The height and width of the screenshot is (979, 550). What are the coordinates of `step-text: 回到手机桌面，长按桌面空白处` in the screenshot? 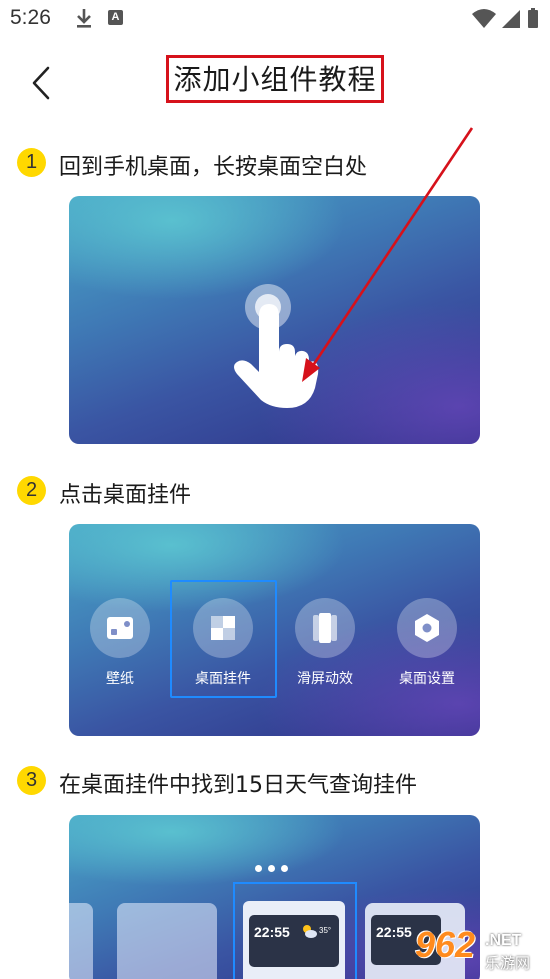 It's located at (213, 167).